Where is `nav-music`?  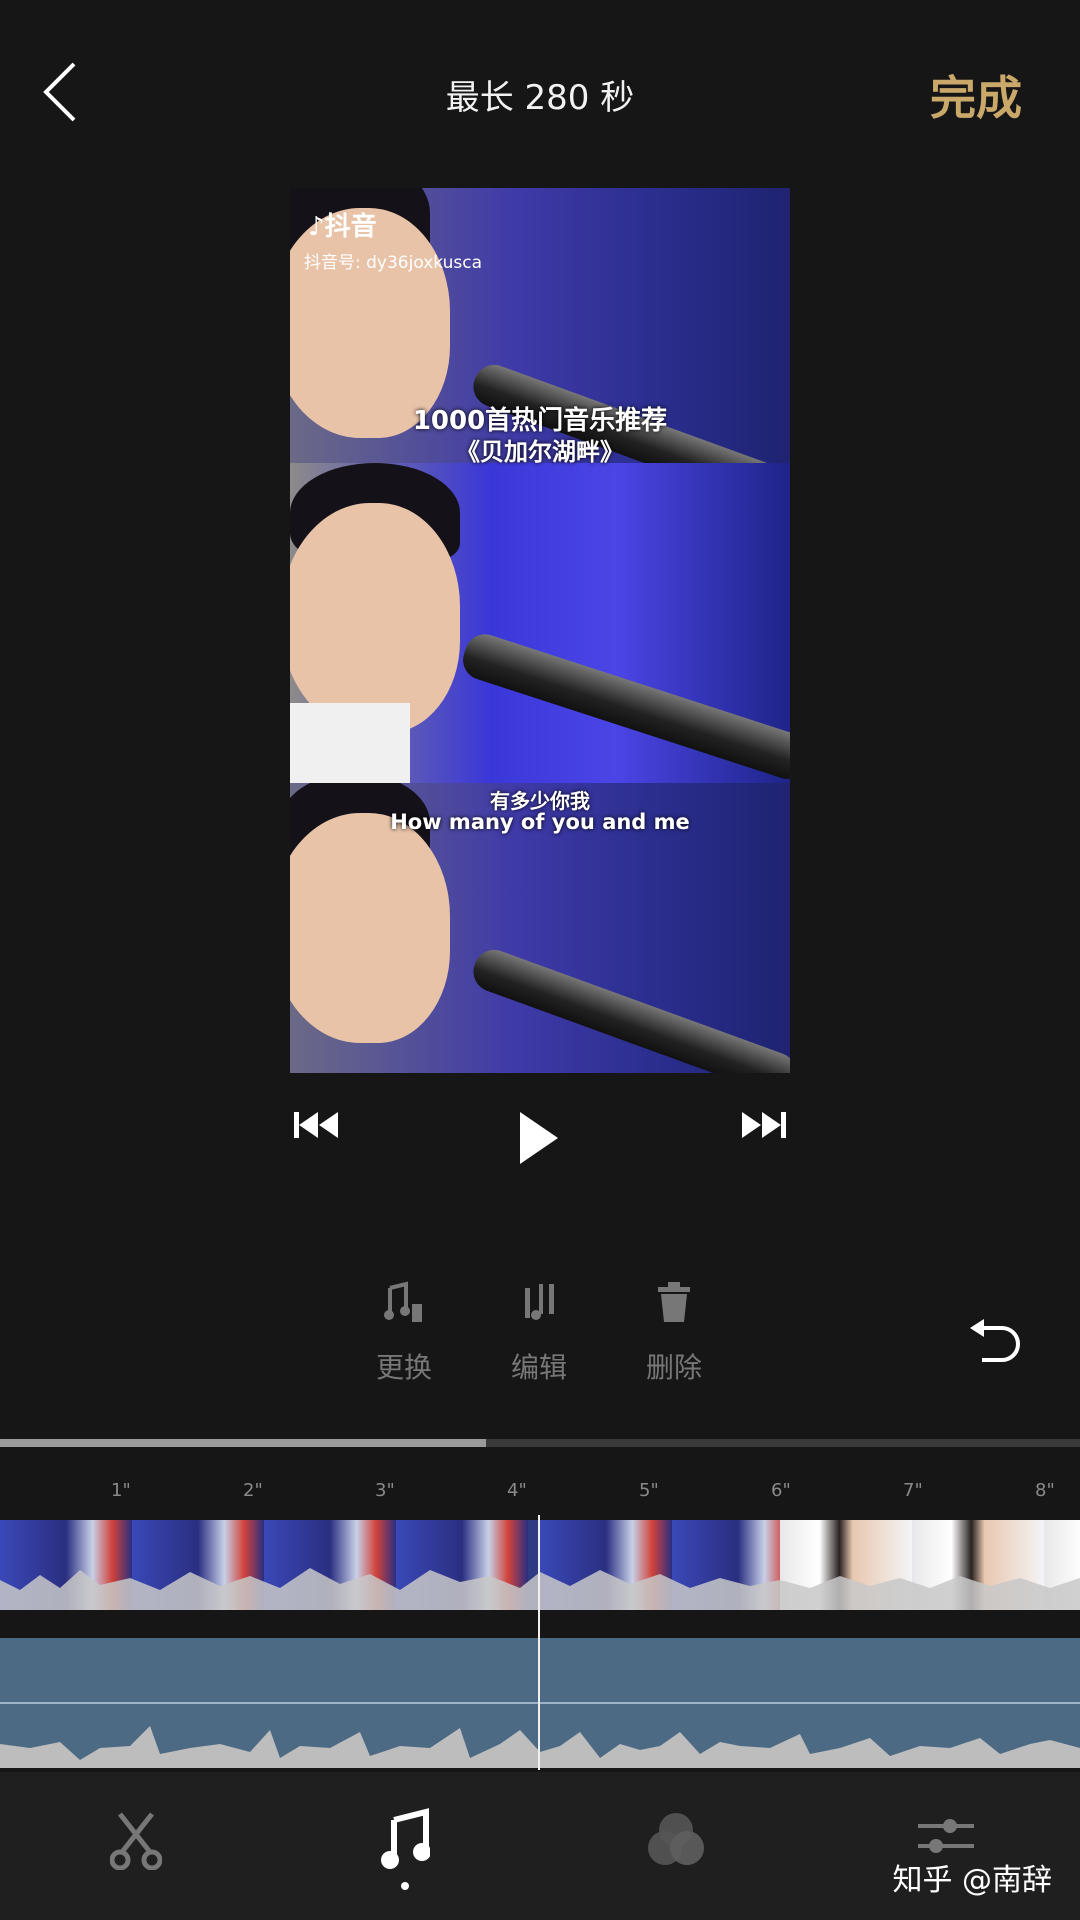
nav-music is located at coordinates (405, 1849).